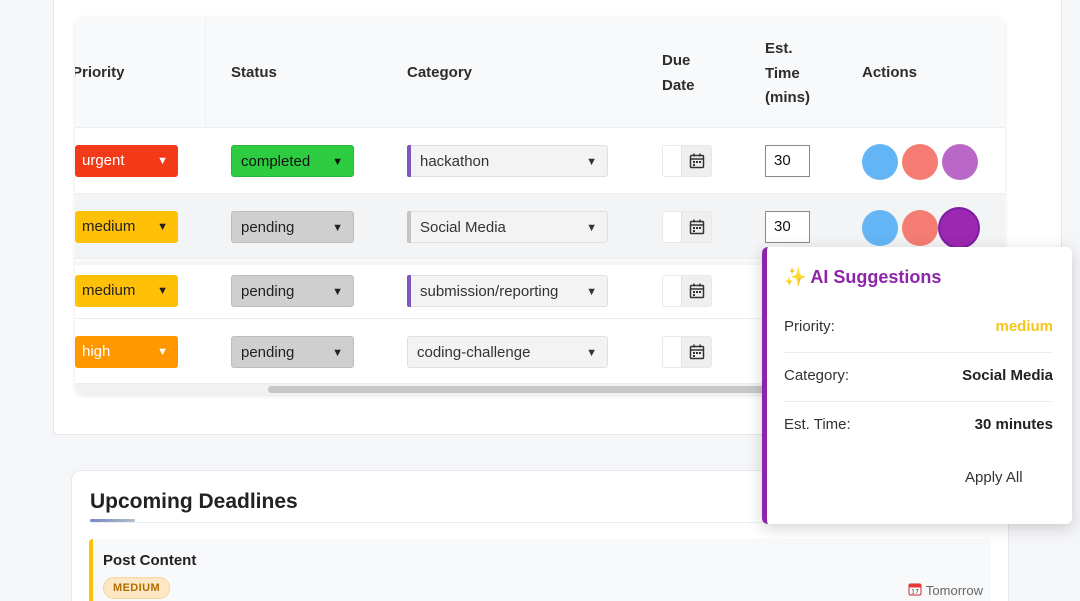 The image size is (1080, 601). What do you see at coordinates (809, 326) in the screenshot?
I see `ai-priority-label: Priority:` at bounding box center [809, 326].